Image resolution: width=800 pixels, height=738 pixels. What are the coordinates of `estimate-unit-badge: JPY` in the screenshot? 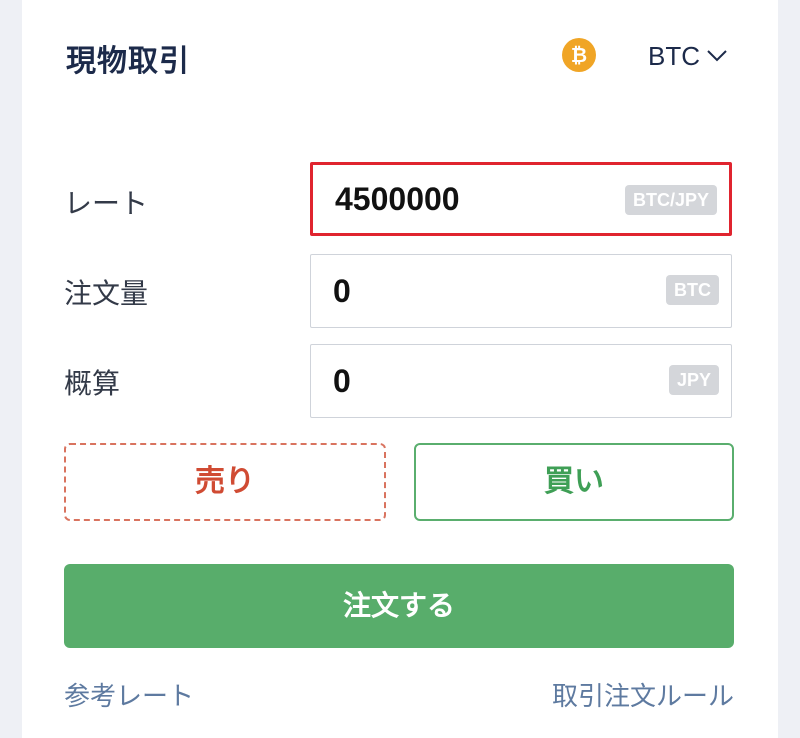 It's located at (693, 380).